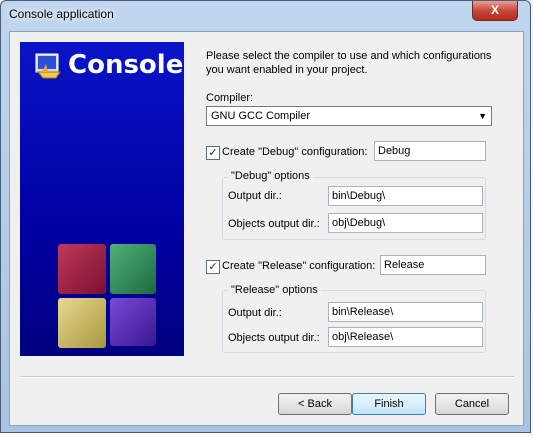 The image size is (533, 437). Describe the element at coordinates (405, 196) in the screenshot. I see `debug-output-dir-input: bin\Debug\` at that location.